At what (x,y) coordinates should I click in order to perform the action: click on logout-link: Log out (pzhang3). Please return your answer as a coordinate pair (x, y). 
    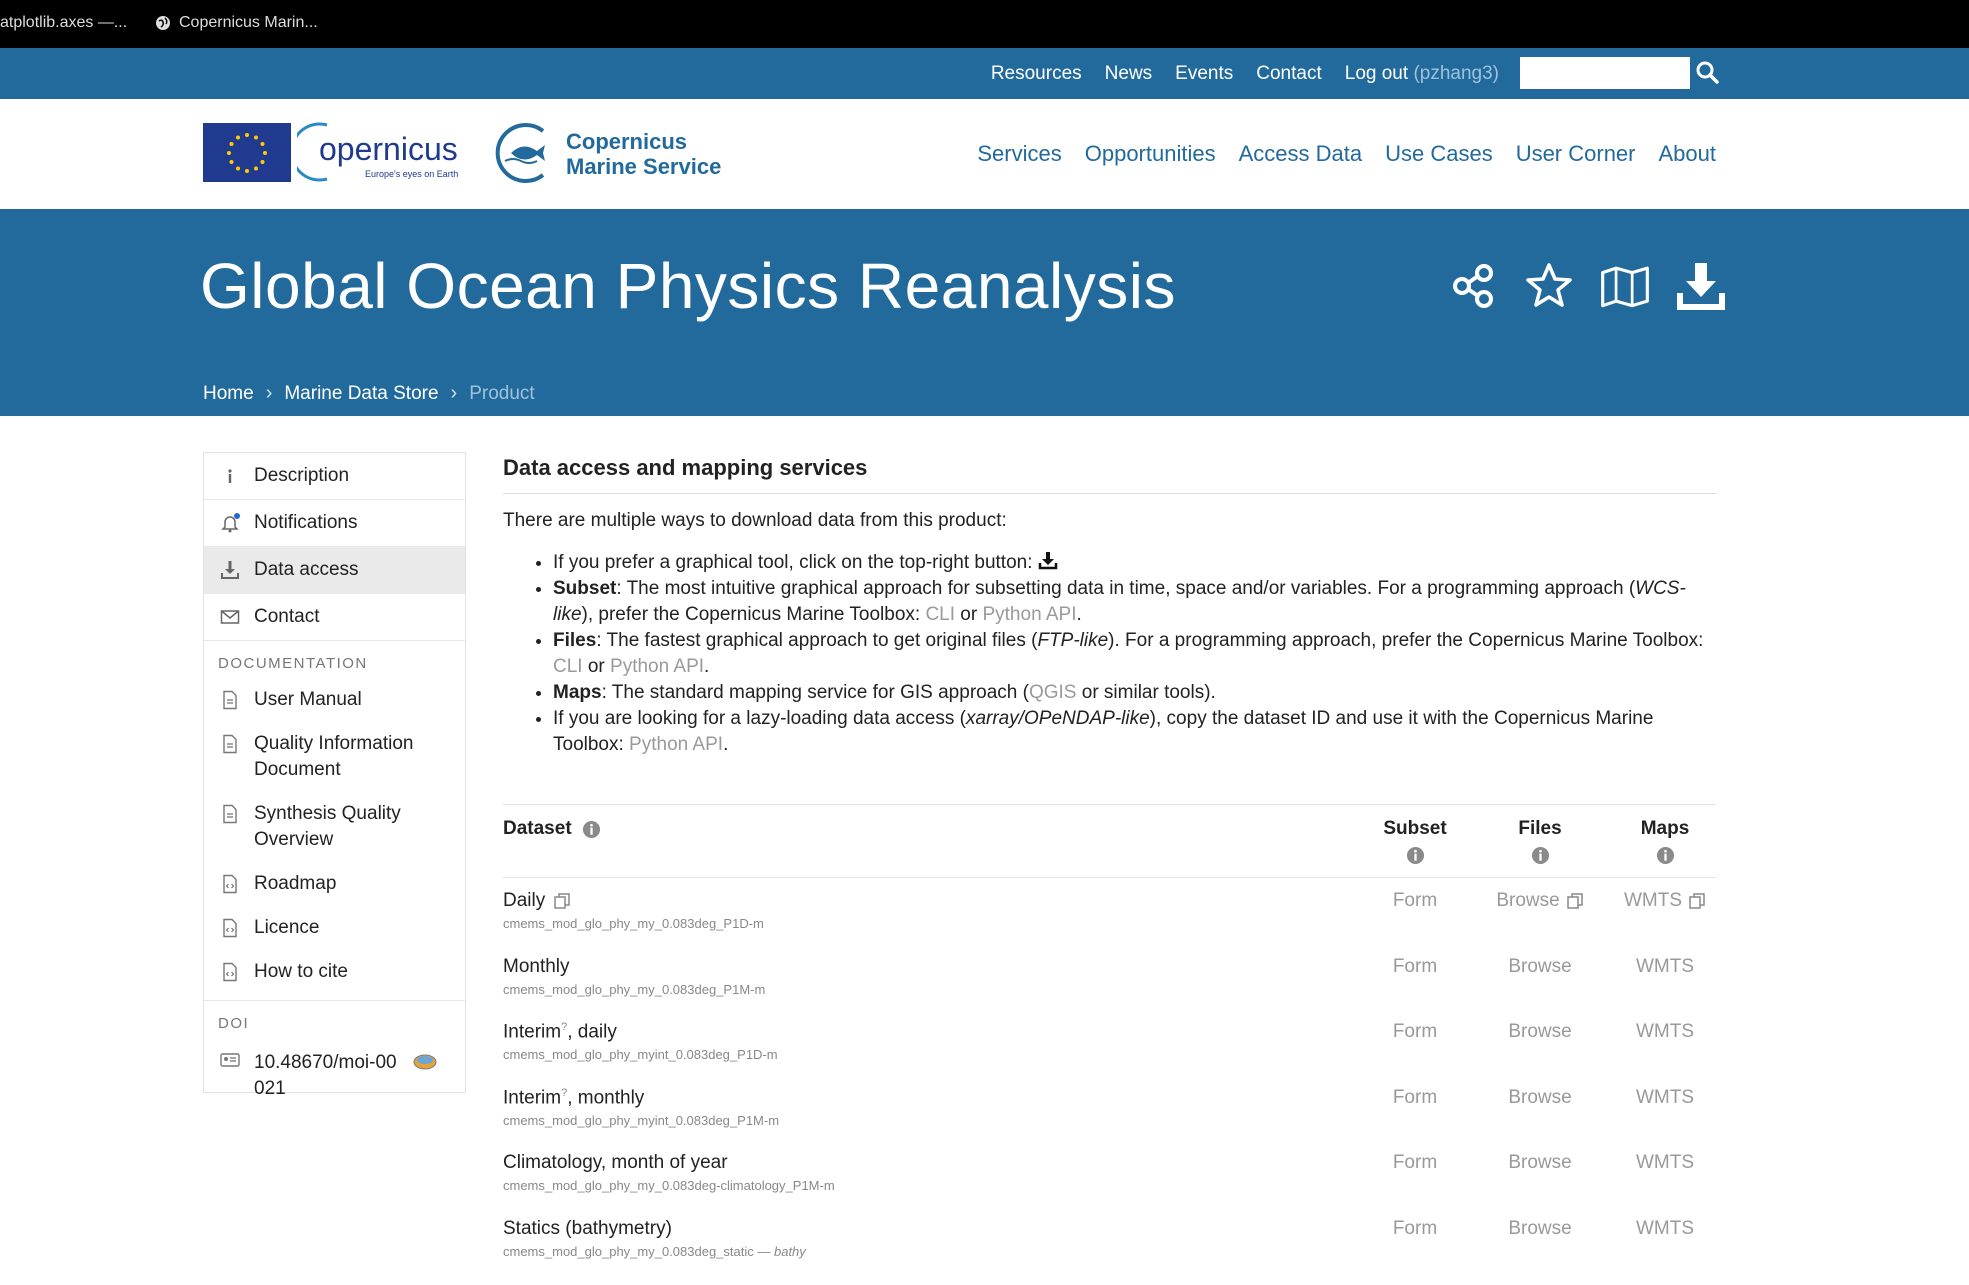
    Looking at the image, I should click on (1422, 74).